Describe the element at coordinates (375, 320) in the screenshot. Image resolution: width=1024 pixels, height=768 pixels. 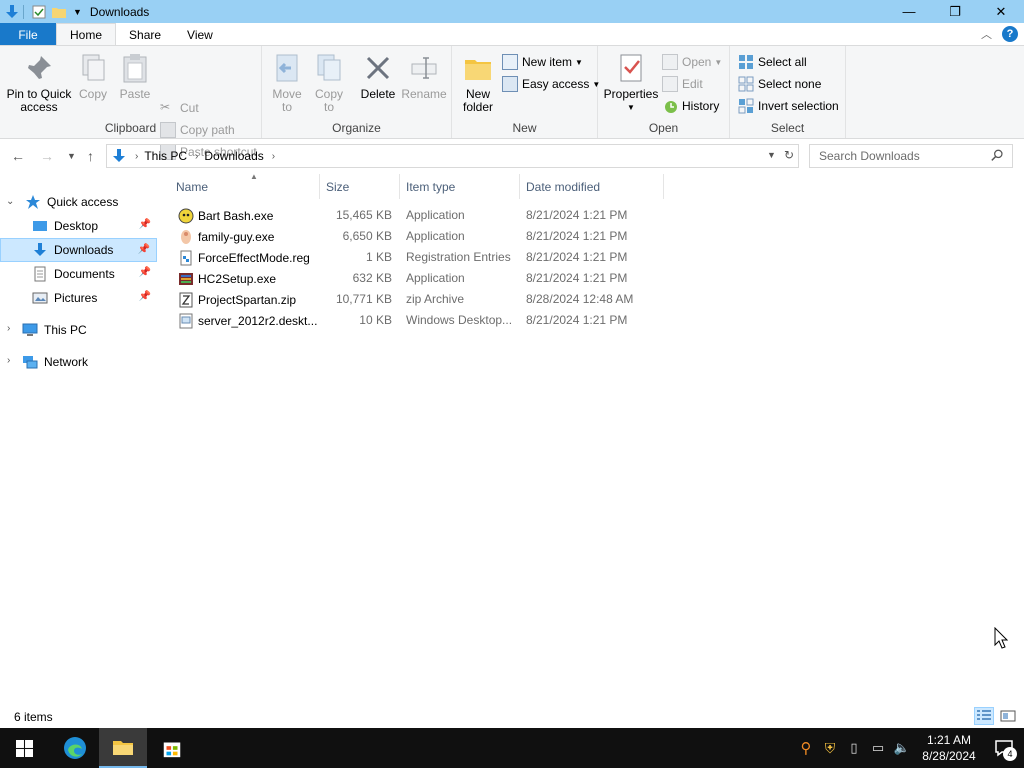
I see `file-size: 10 KB` at that location.